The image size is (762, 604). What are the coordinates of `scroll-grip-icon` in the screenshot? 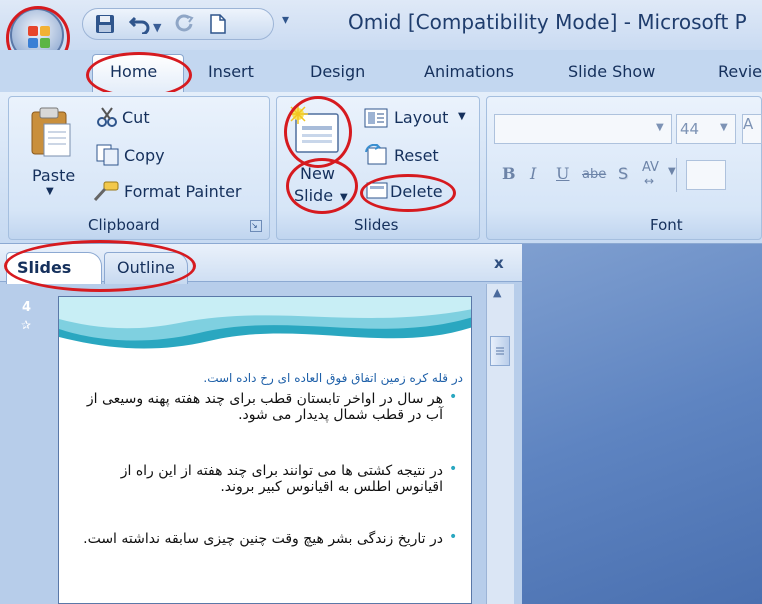 It's located at (500, 351).